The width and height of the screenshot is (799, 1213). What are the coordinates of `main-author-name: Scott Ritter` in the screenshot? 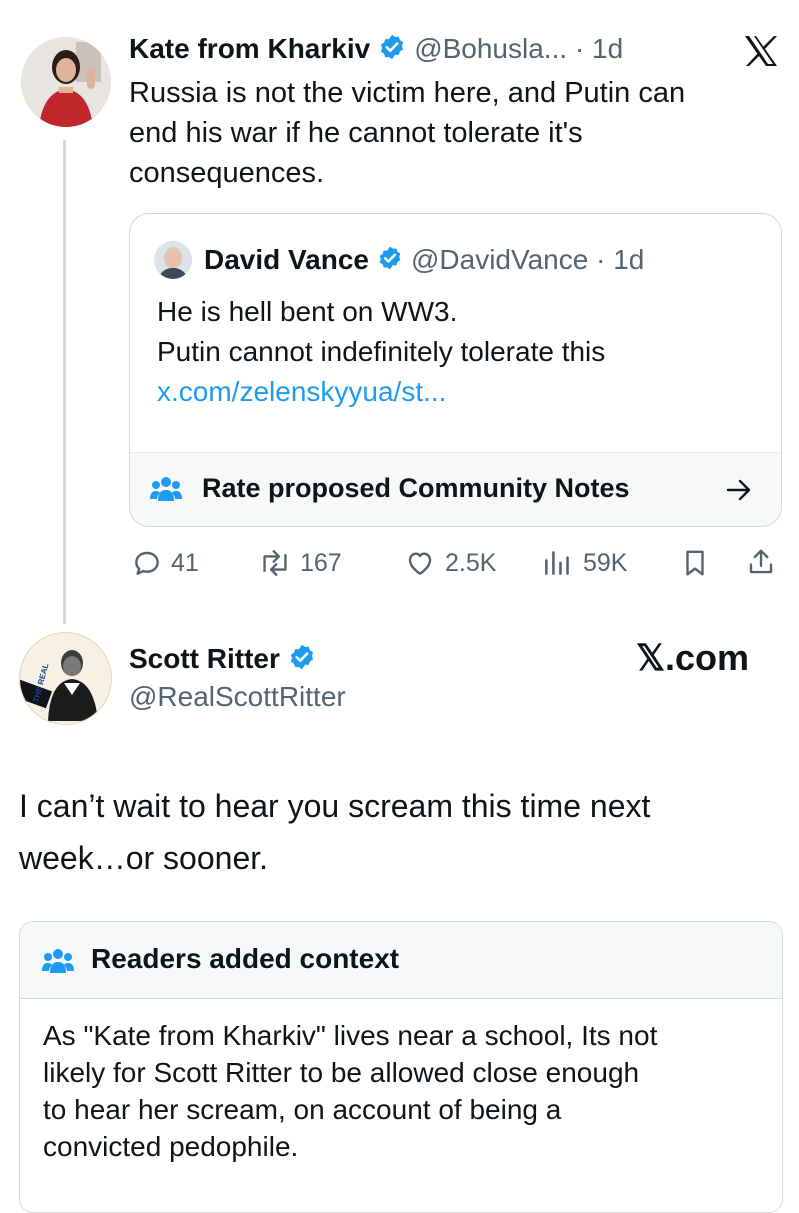 It's located at (204, 659).